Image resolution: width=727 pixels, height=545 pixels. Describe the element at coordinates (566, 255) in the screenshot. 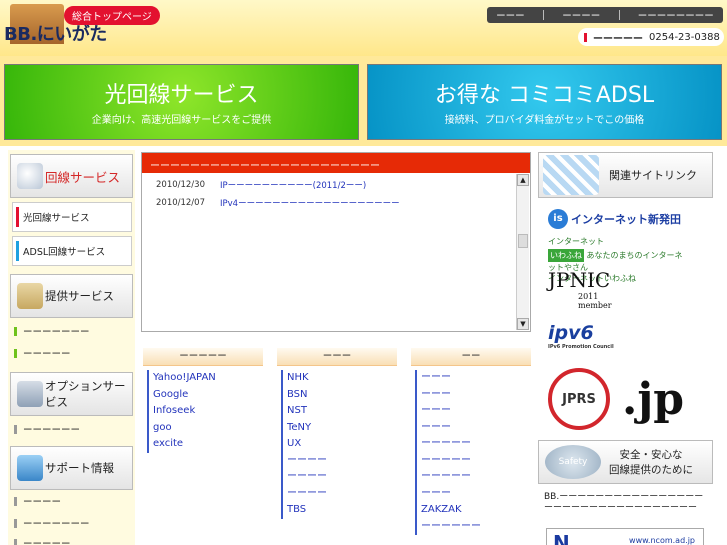

I see `brand-box: いわふね` at that location.